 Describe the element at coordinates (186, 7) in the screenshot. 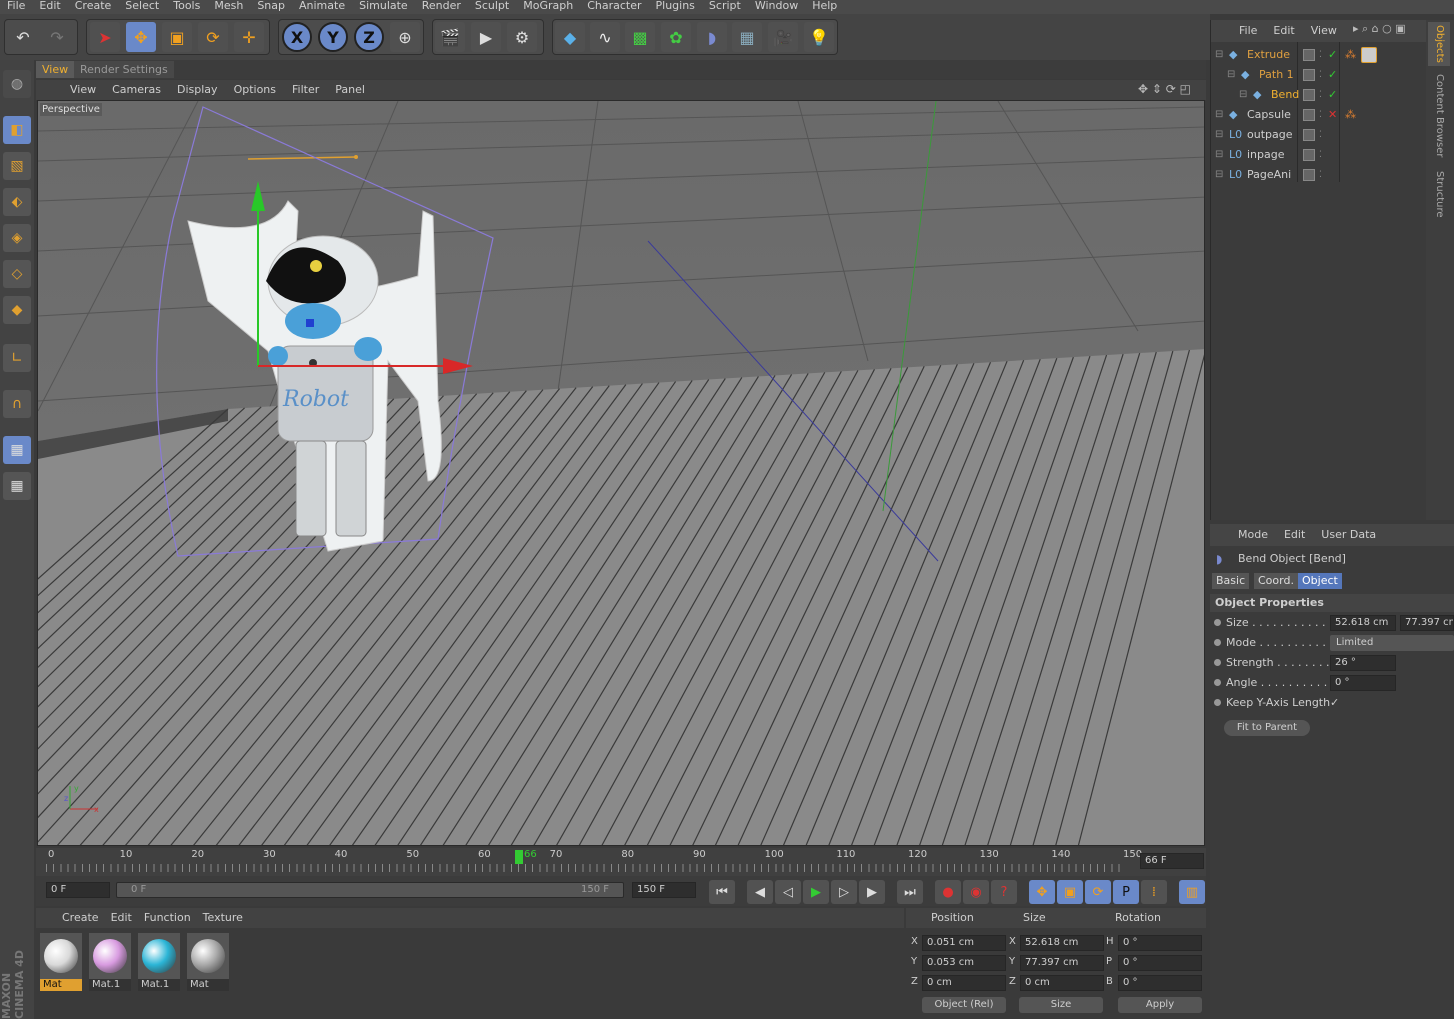

I see `menu-tools: Tools` at that location.